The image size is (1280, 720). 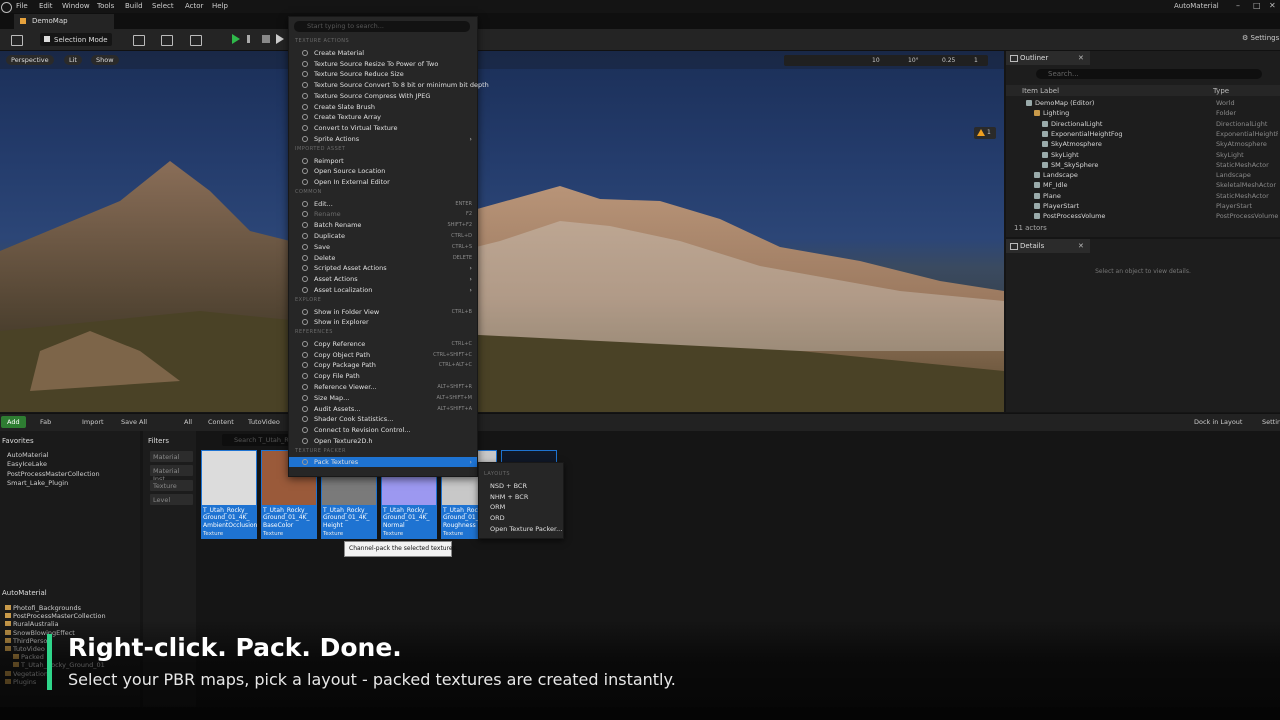 I want to click on import-button: Import, so click(x=93, y=422).